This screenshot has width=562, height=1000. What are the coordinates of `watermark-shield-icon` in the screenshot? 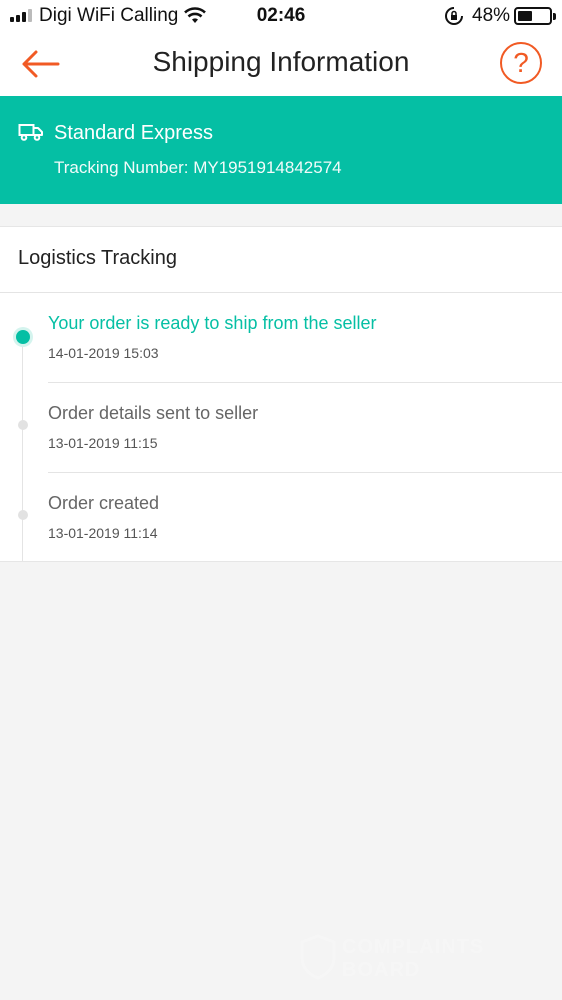 It's located at (318, 957).